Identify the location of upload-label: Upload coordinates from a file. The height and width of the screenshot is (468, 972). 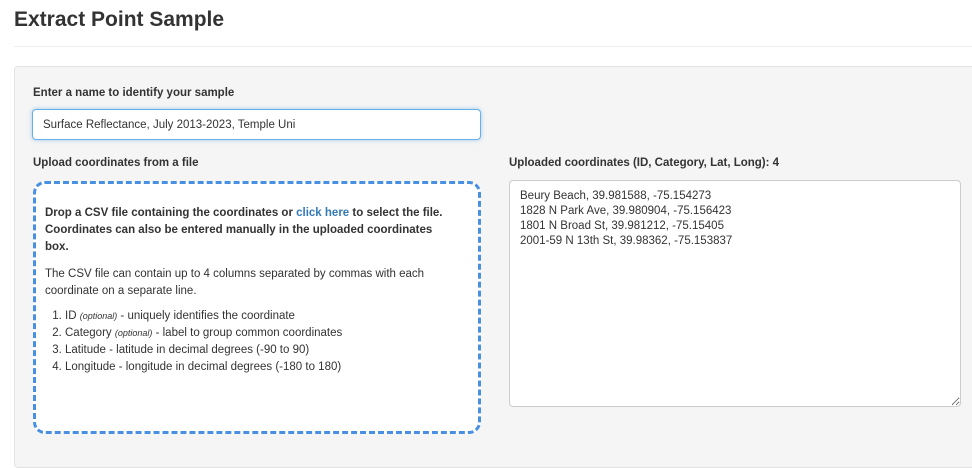
(116, 163).